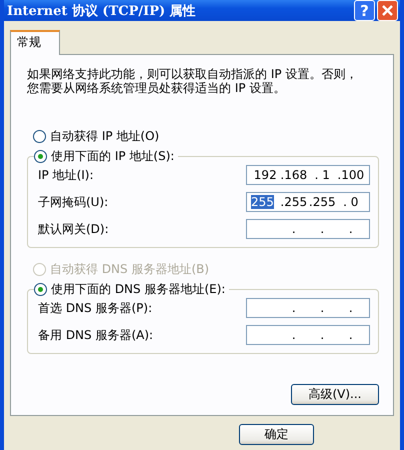  Describe the element at coordinates (192, 81) in the screenshot. I see `description-text: 如果网络支持此功能，则可以获取自动指派的 IP 设置。否则，您需要从网络系统管理员处获得适当的 IP 设置。` at that location.